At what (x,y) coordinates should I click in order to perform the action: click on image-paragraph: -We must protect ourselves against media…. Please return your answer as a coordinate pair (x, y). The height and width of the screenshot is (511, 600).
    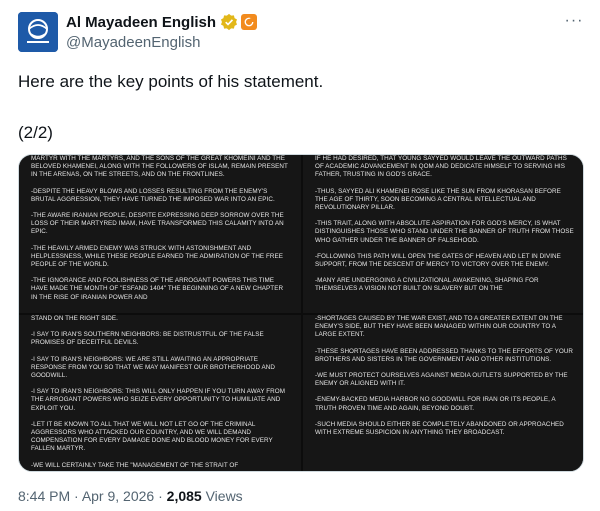
    Looking at the image, I should click on (441, 380).